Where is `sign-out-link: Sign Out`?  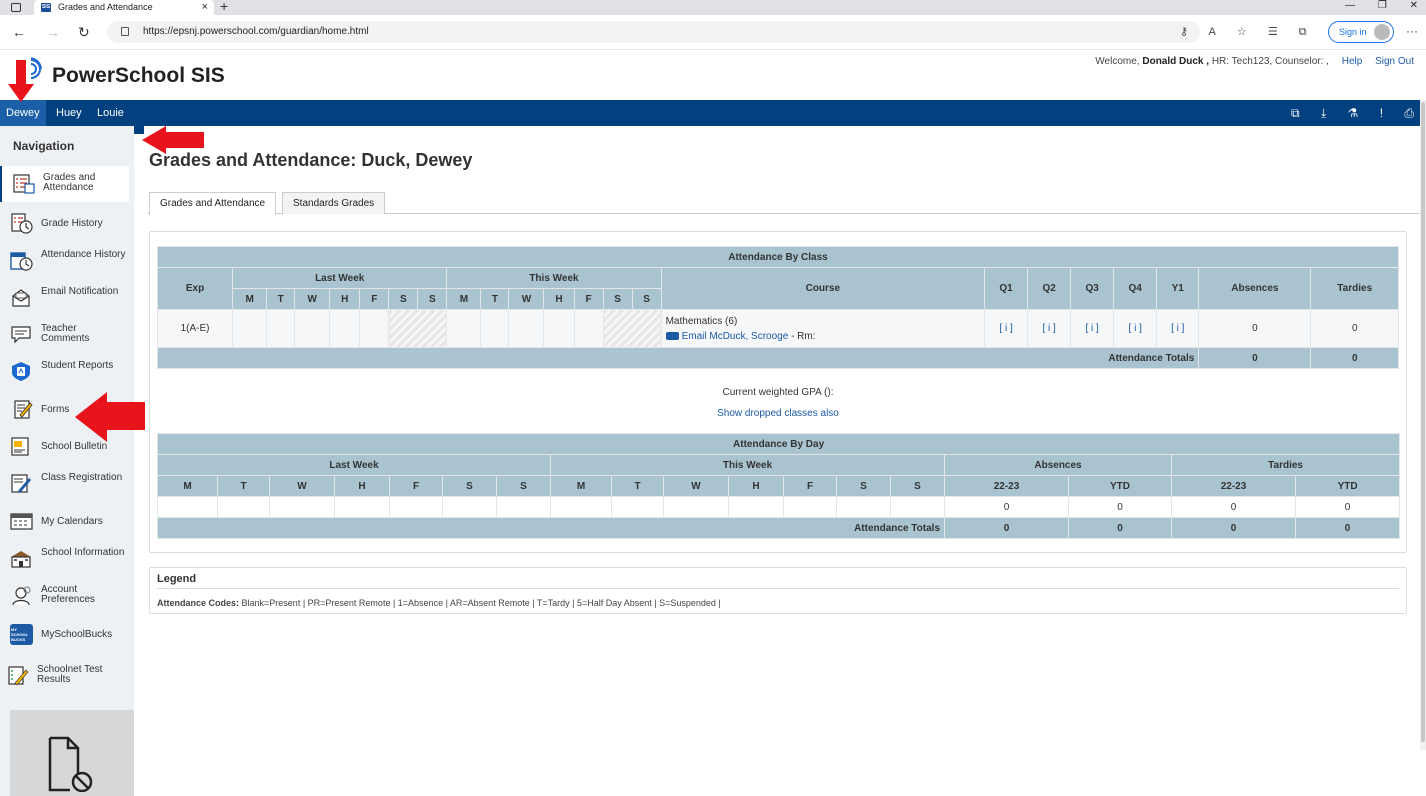 sign-out-link: Sign Out is located at coordinates (1394, 61).